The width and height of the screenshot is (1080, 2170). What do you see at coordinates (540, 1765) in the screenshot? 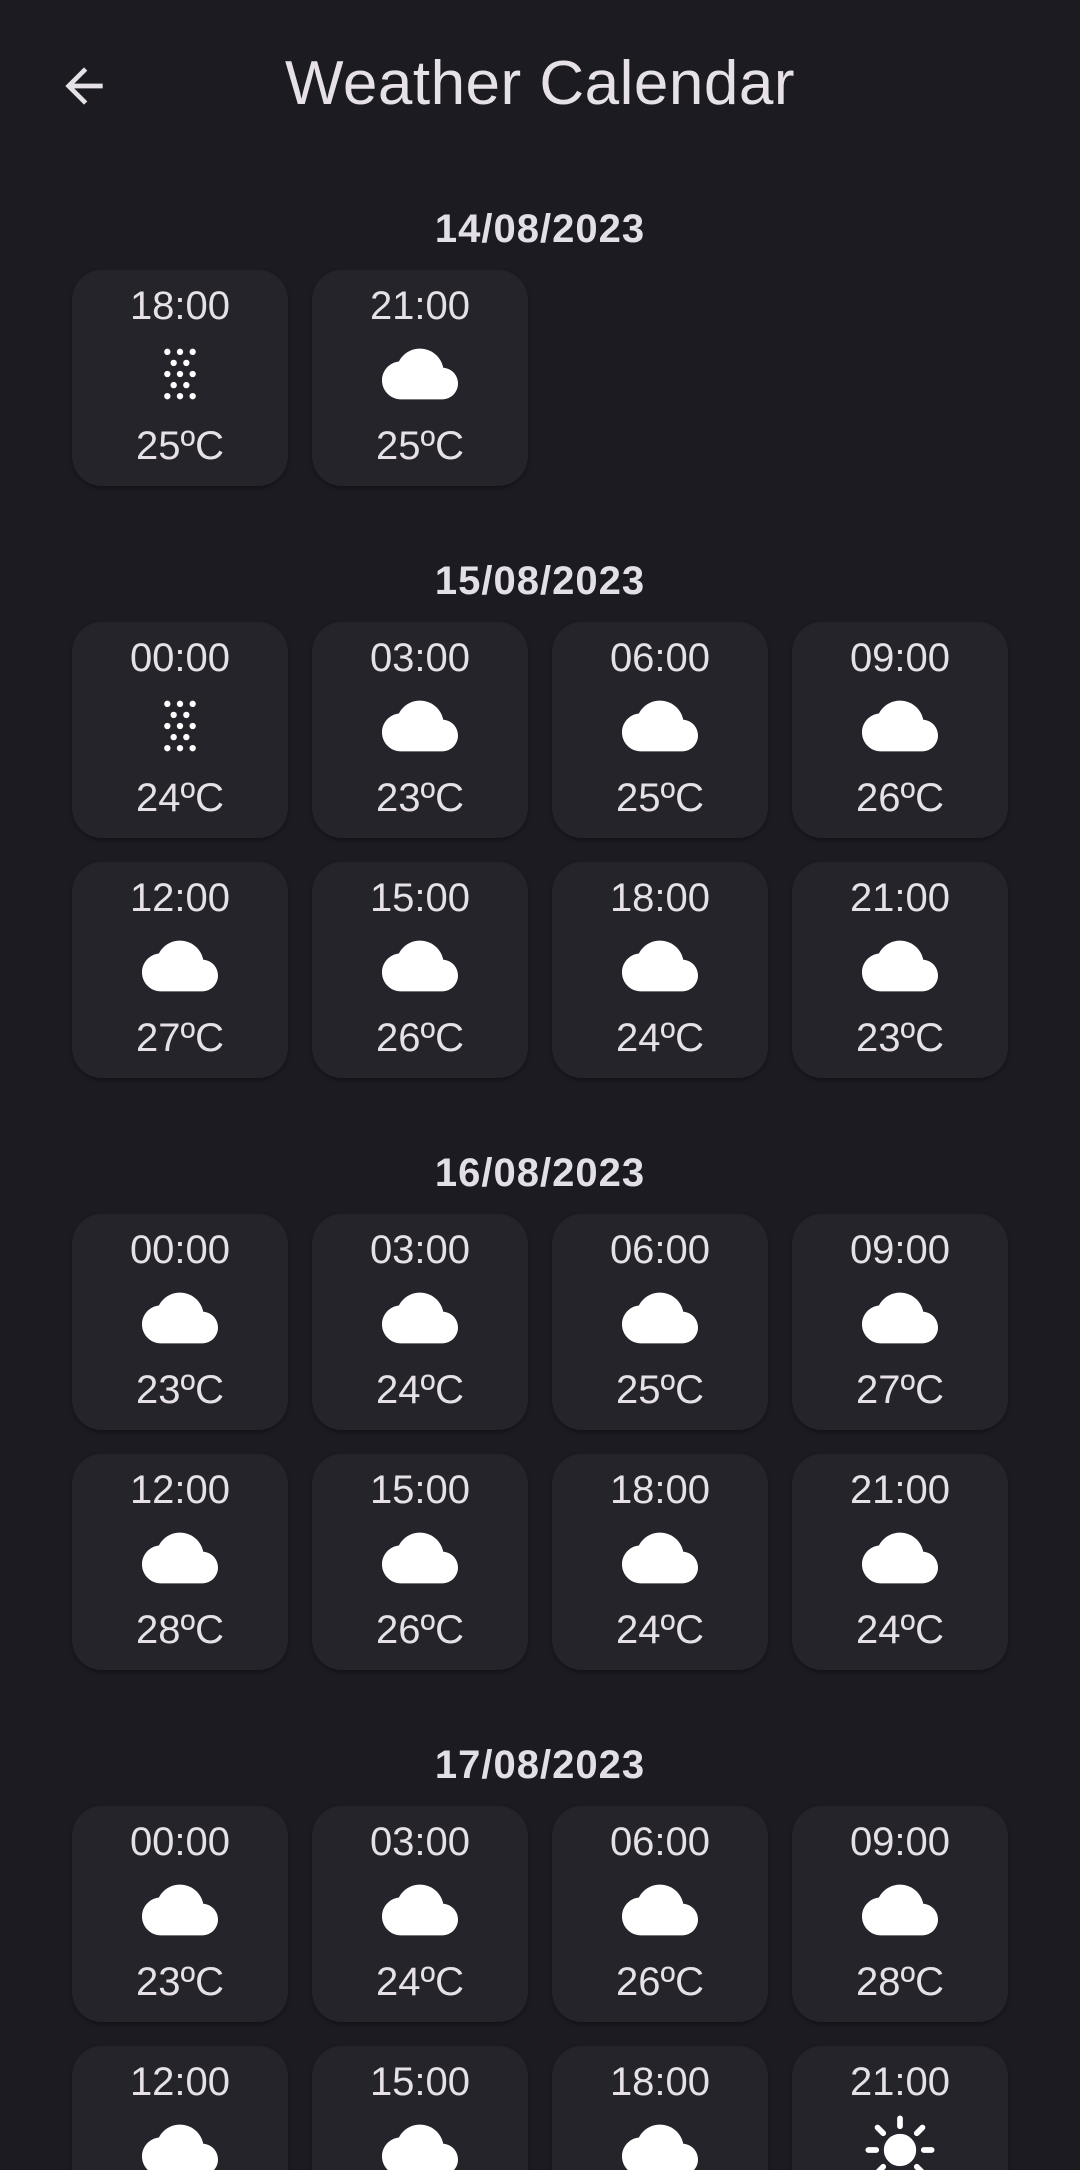
I see `day-date: 17/08/2023` at bounding box center [540, 1765].